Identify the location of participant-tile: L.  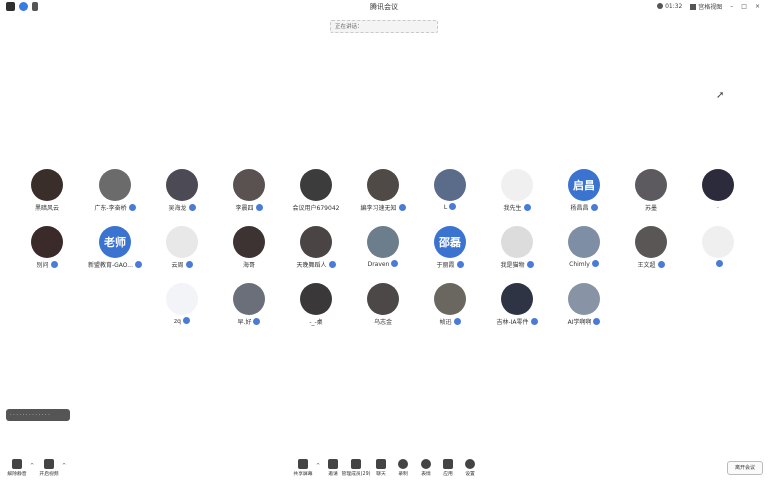
(450, 195).